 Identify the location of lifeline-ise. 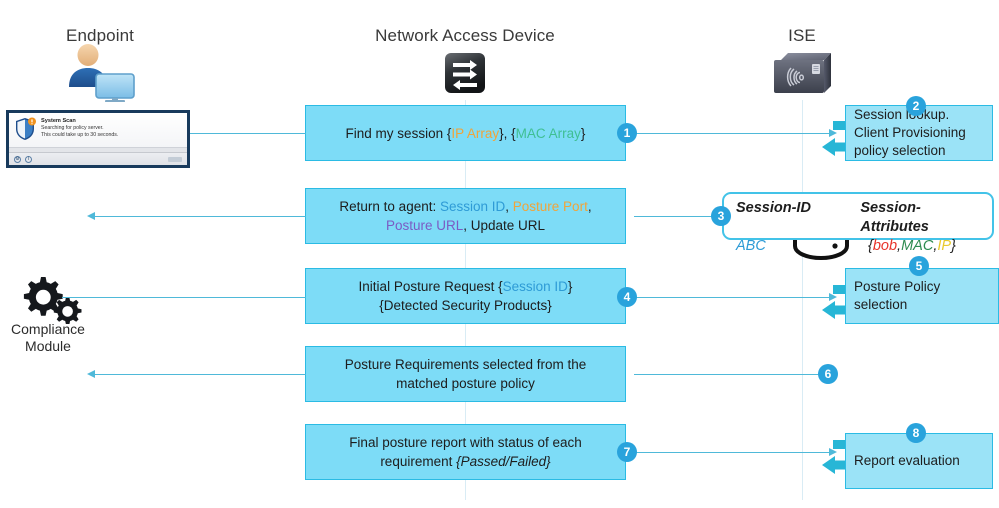
(802, 300).